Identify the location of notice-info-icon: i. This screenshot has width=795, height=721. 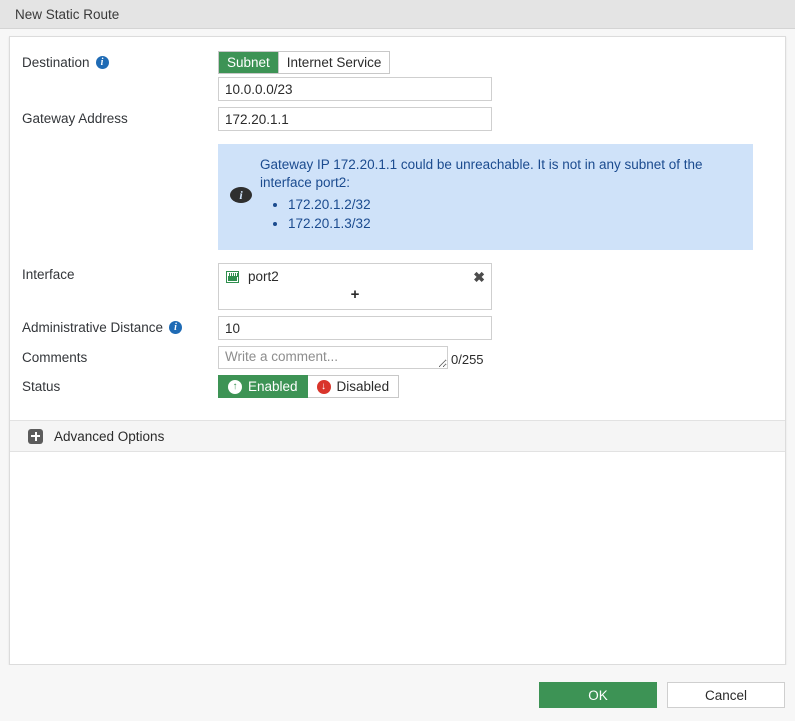
(241, 195).